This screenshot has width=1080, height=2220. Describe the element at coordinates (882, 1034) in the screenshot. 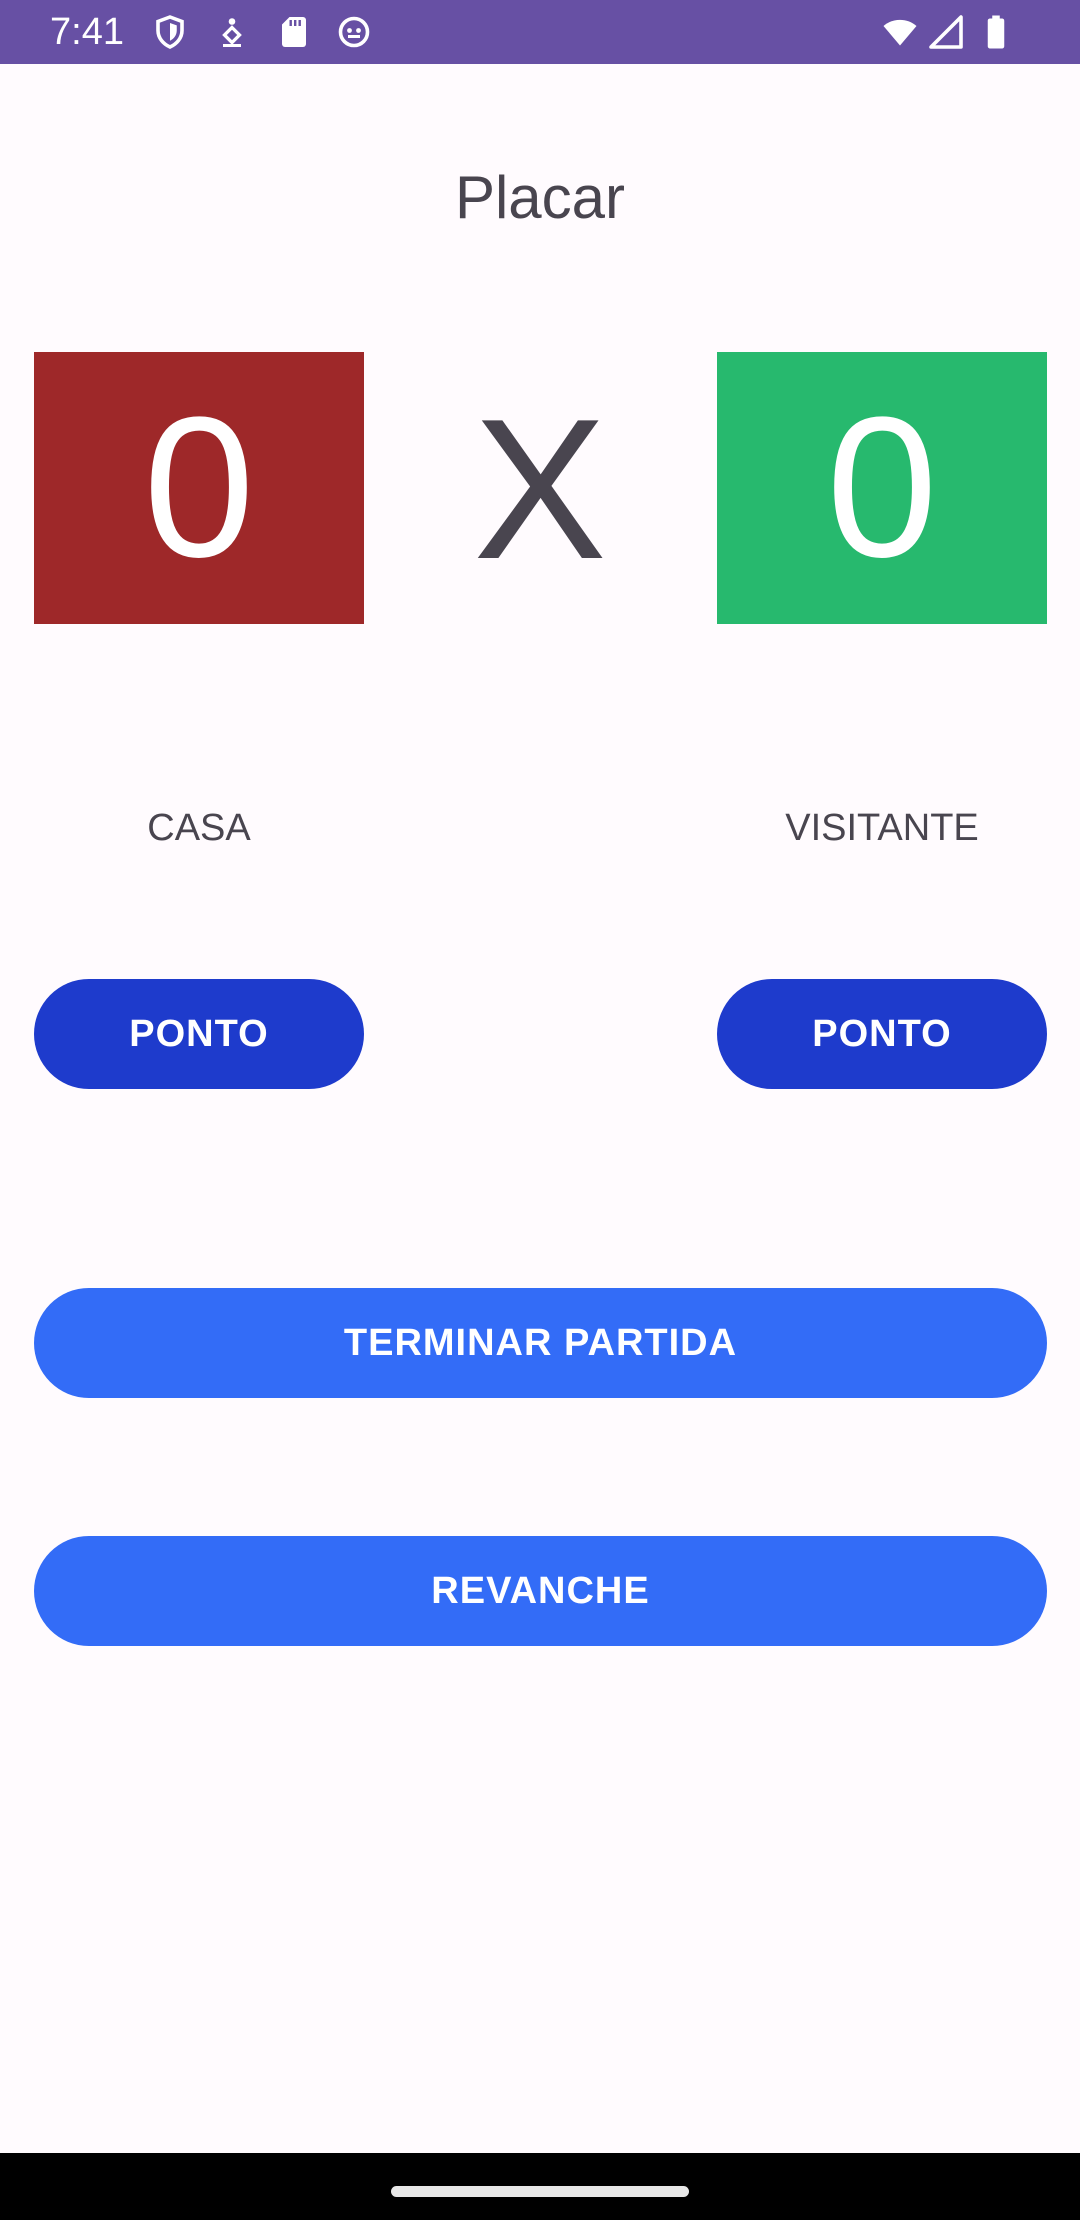

I see `away-point-button: PONTO` at that location.